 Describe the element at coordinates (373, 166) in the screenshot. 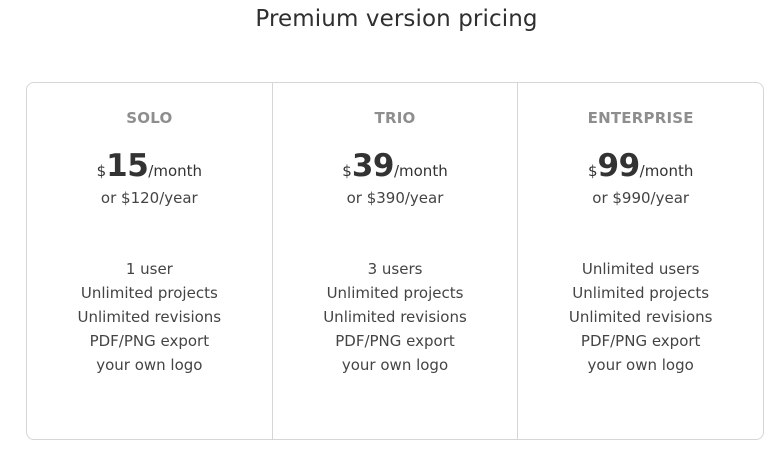

I see `price-amount: 39` at that location.